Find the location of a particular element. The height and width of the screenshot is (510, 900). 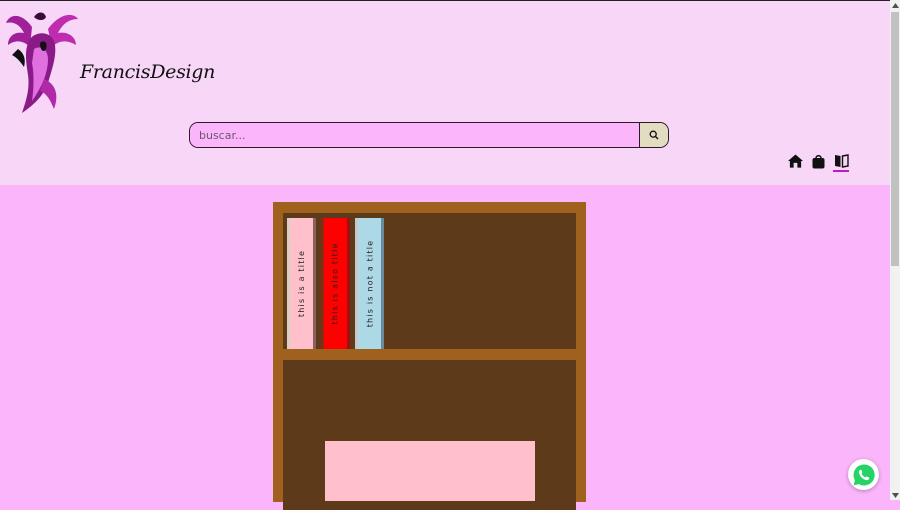

book-1-title: this is a title is located at coordinates (302, 283).